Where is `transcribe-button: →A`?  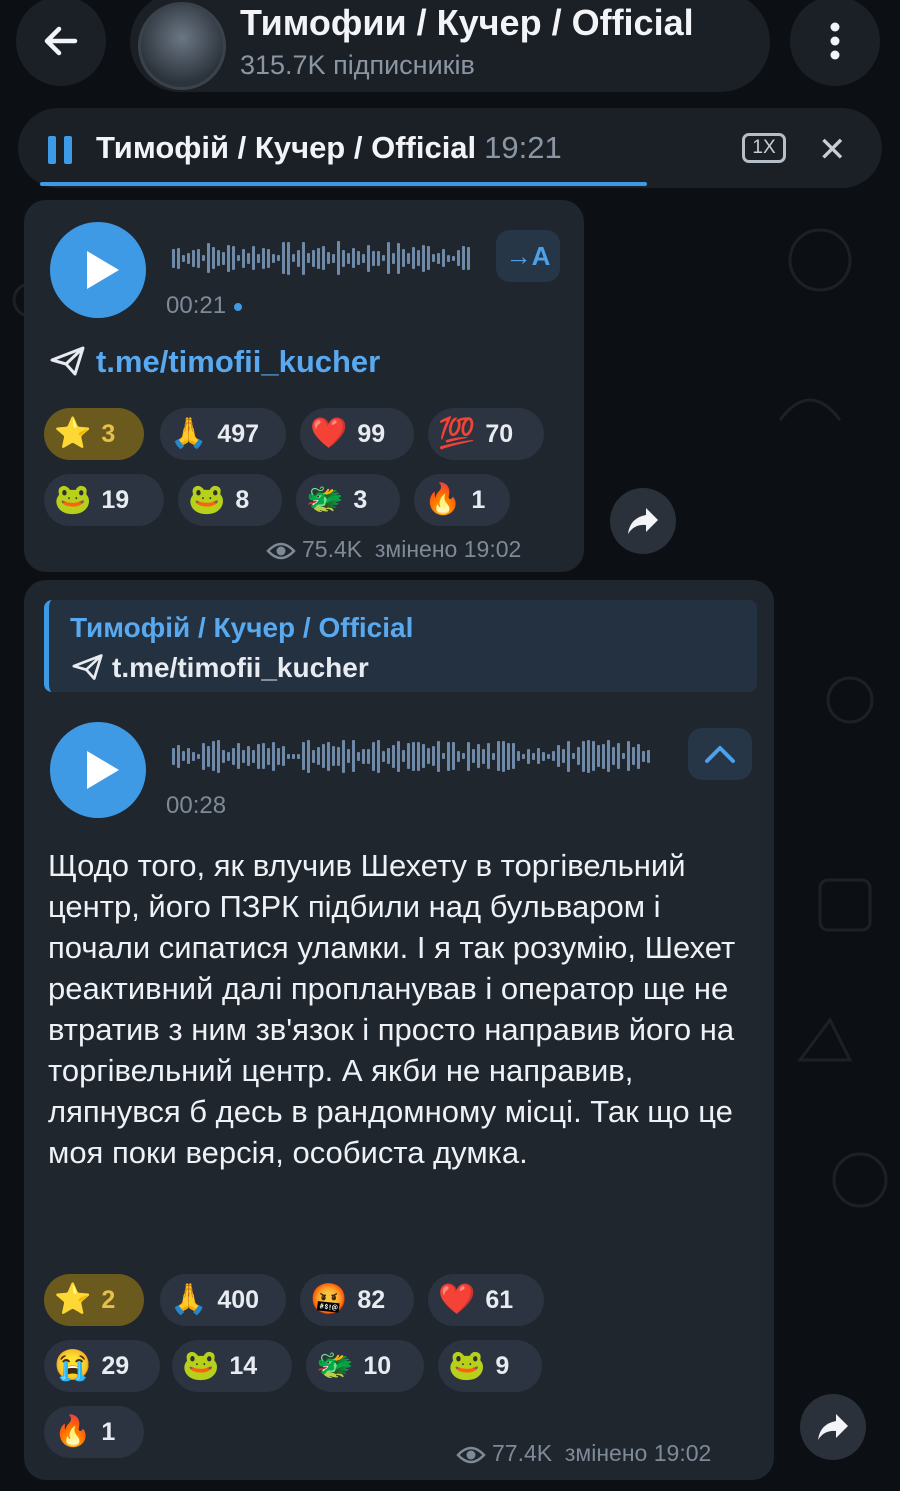
transcribe-button: →A is located at coordinates (528, 256).